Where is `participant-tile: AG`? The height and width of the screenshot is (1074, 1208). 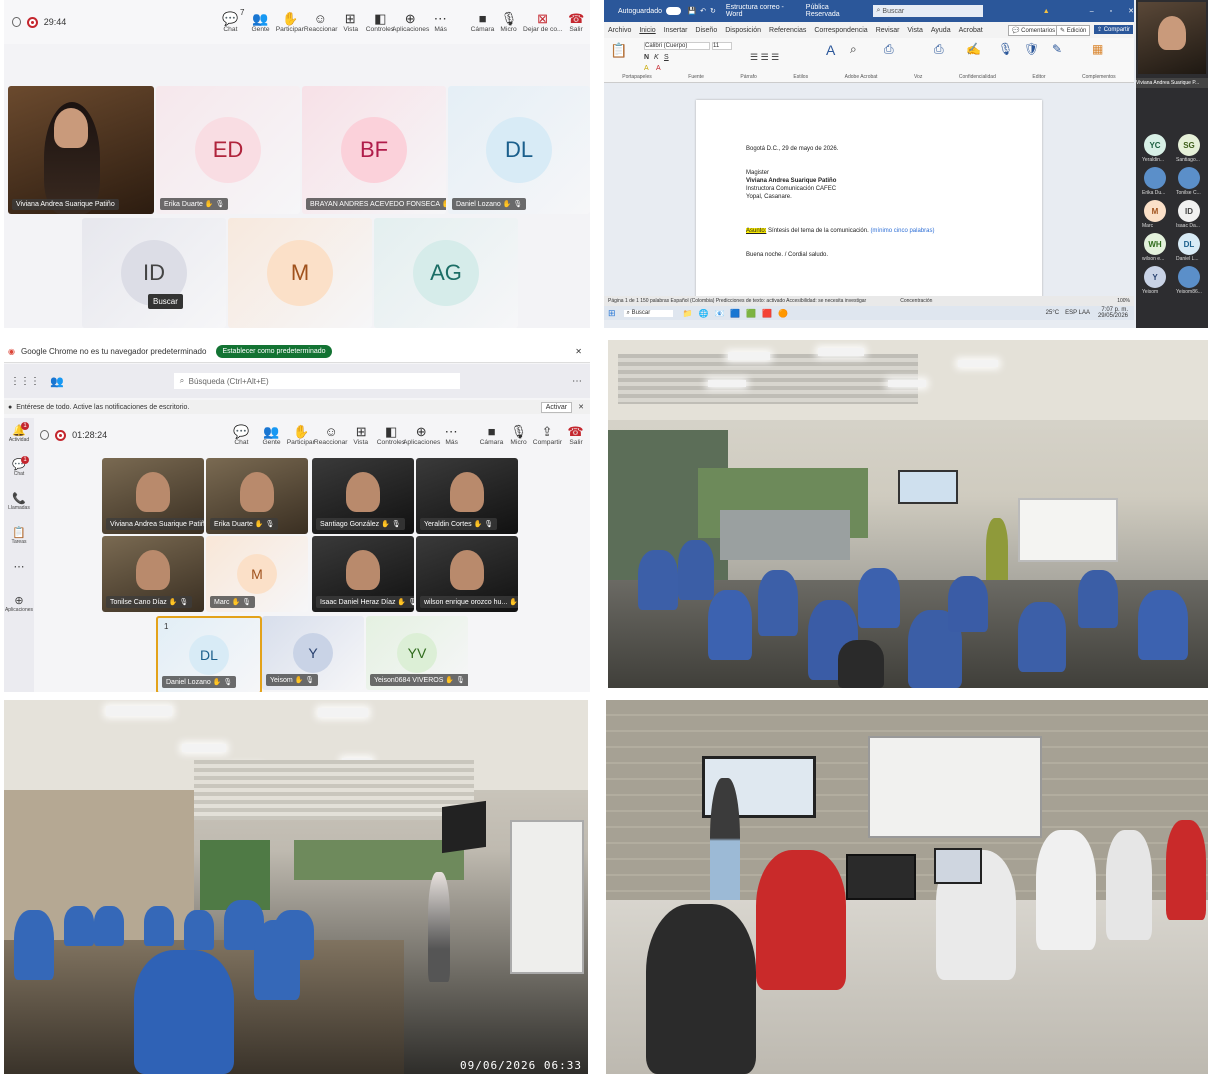
participant-tile: AG is located at coordinates (446, 273).